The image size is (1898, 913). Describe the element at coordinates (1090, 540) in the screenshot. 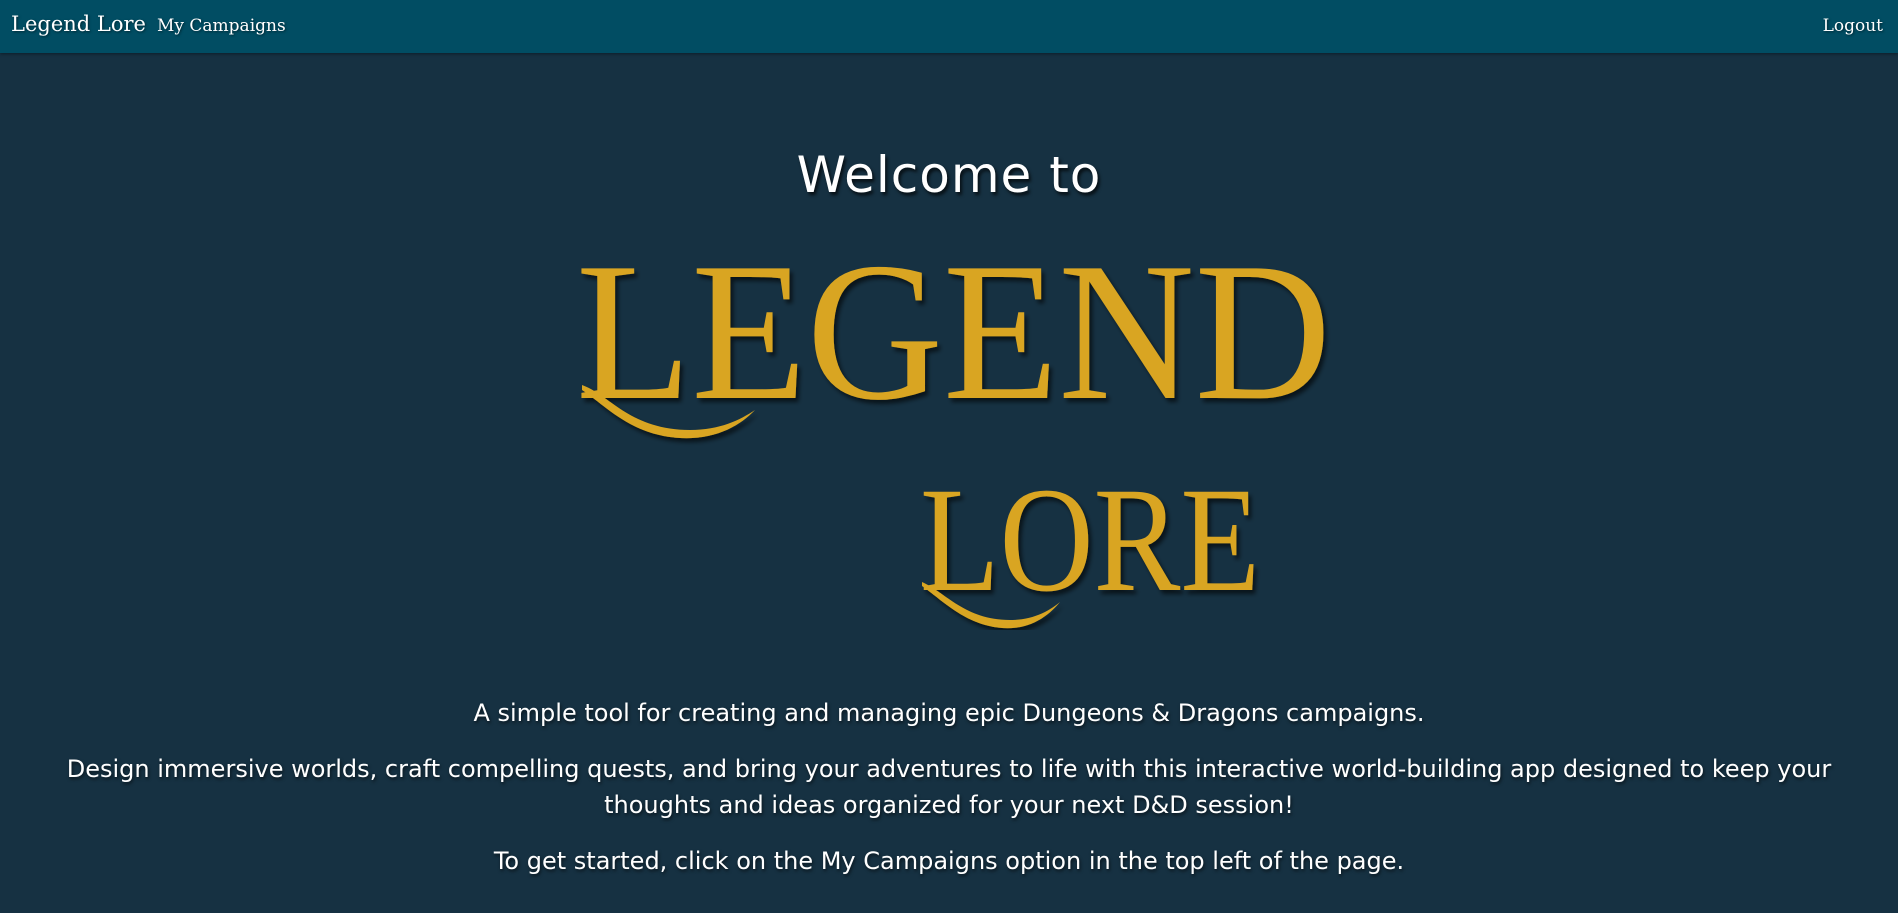

I see `logo-word-lore: LORE` at that location.